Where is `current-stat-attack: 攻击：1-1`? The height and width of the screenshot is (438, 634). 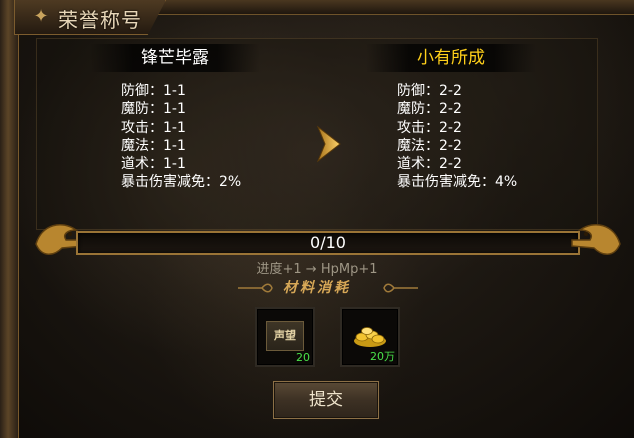
current-stat-attack: 攻击：1-1 is located at coordinates (153, 127).